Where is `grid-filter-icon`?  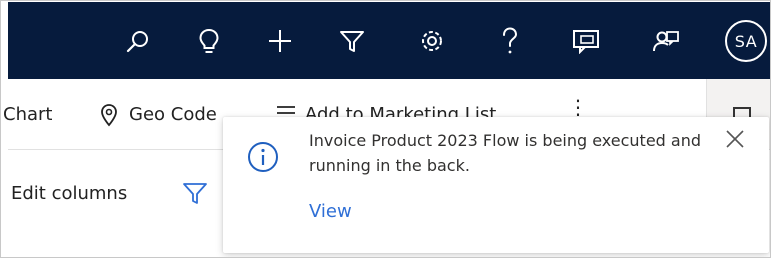
grid-filter-icon is located at coordinates (195, 195).